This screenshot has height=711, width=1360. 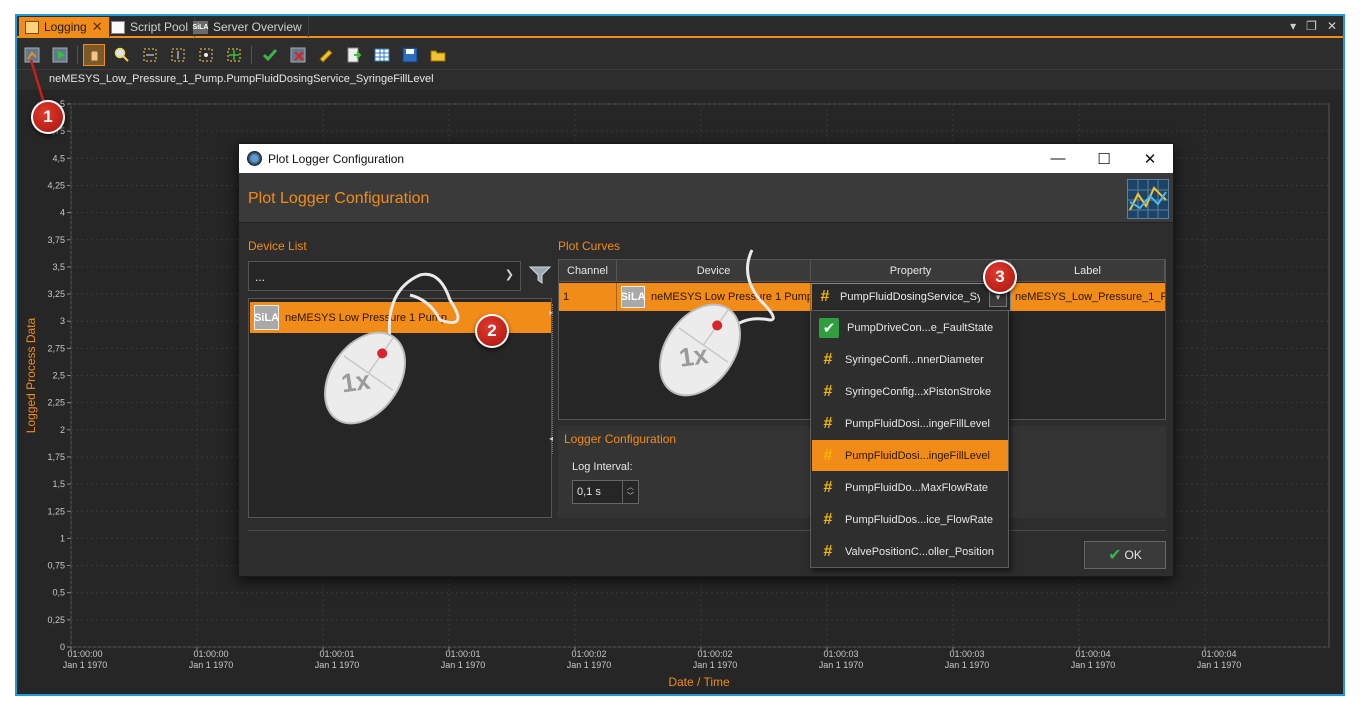 I want to click on device-filter-combo: ... ❯, so click(x=384, y=276).